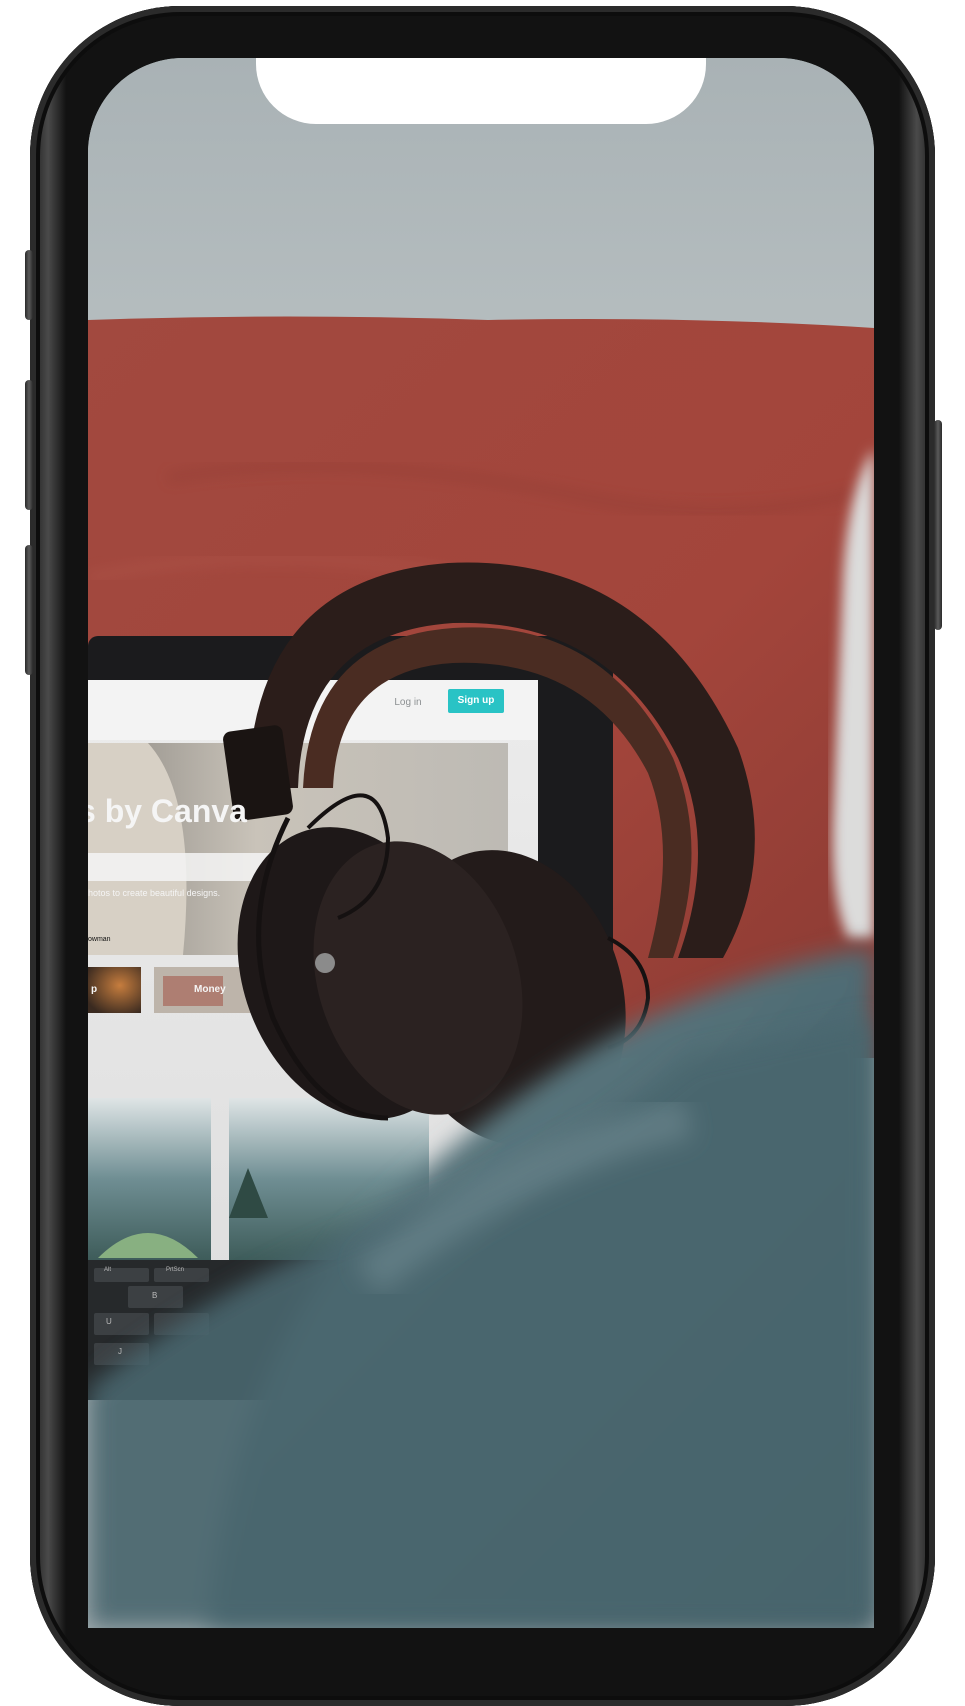 This screenshot has width=965, height=1706. I want to click on laptop-category-money: Money, so click(210, 989).